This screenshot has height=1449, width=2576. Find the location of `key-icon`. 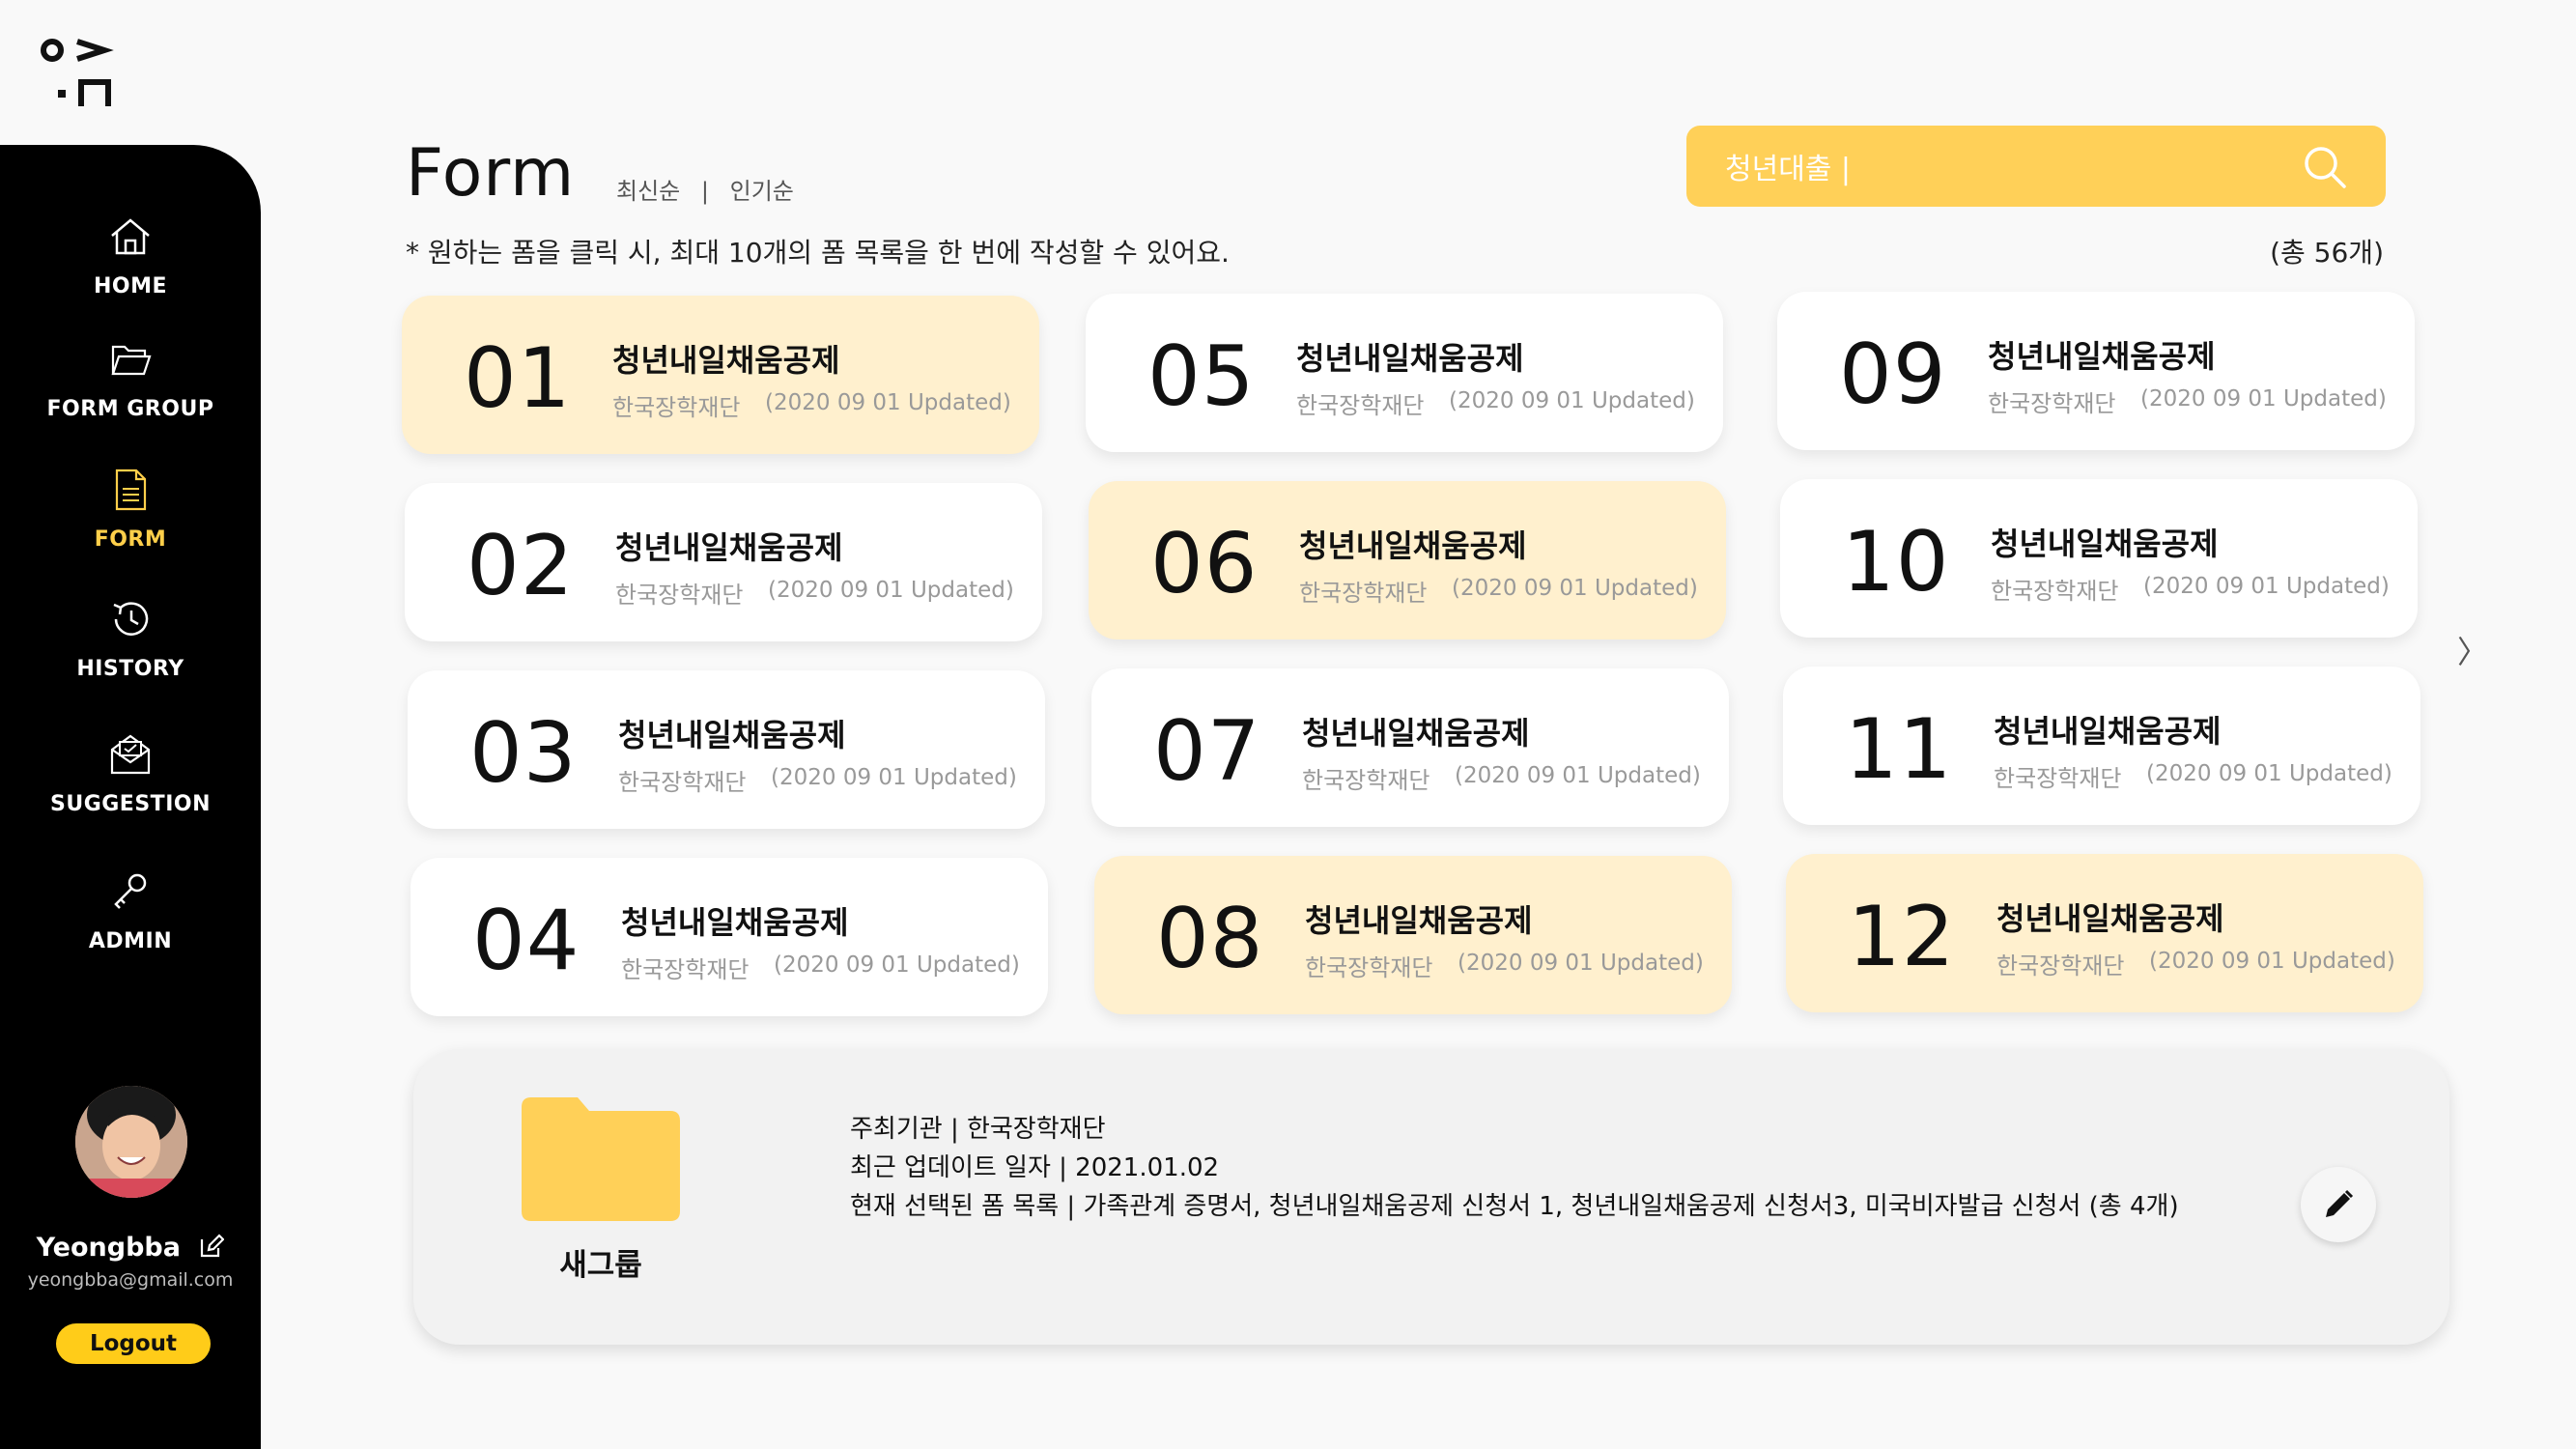

key-icon is located at coordinates (130, 891).